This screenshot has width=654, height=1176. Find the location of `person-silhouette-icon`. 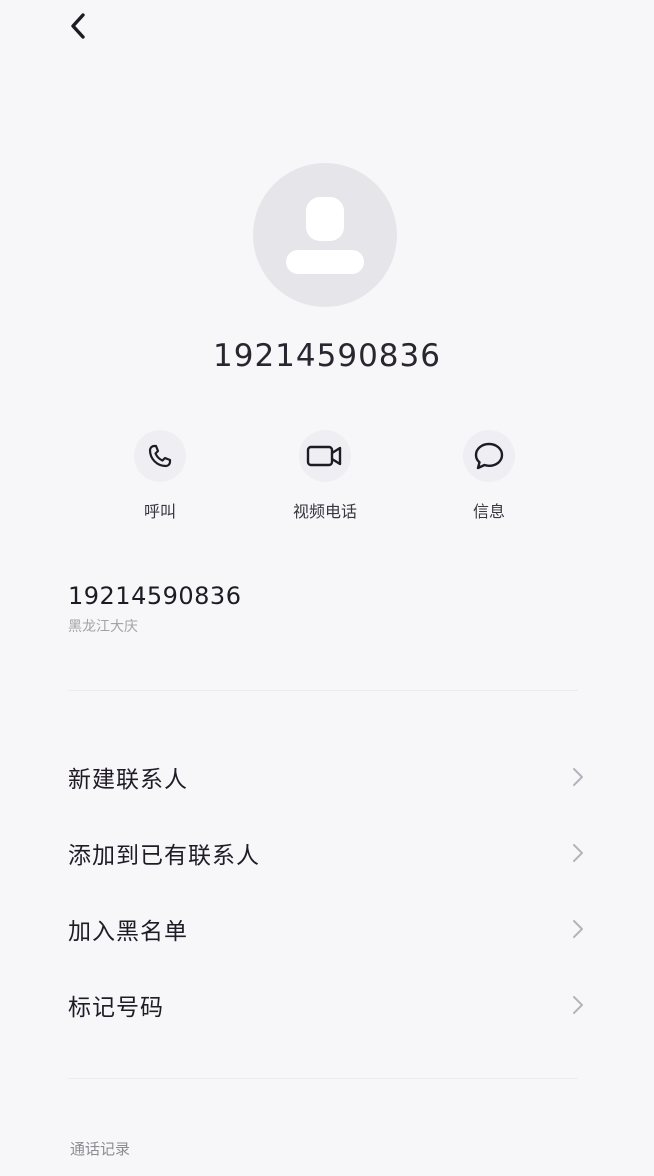

person-silhouette-icon is located at coordinates (325, 235).